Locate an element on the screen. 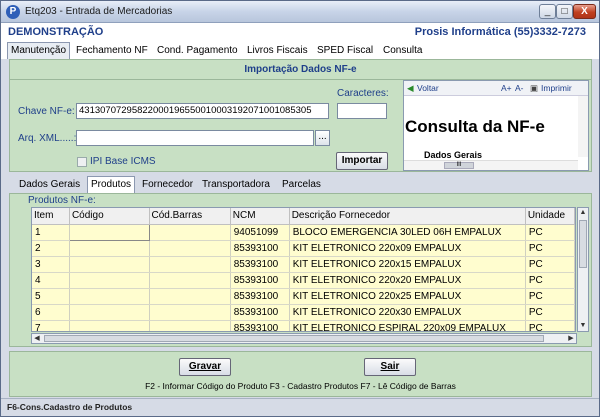 The height and width of the screenshot is (417, 600). table-row: 4 85393100 KIT ELETRONICO 220x20 EMPALUX PC is located at coordinates (303, 280).